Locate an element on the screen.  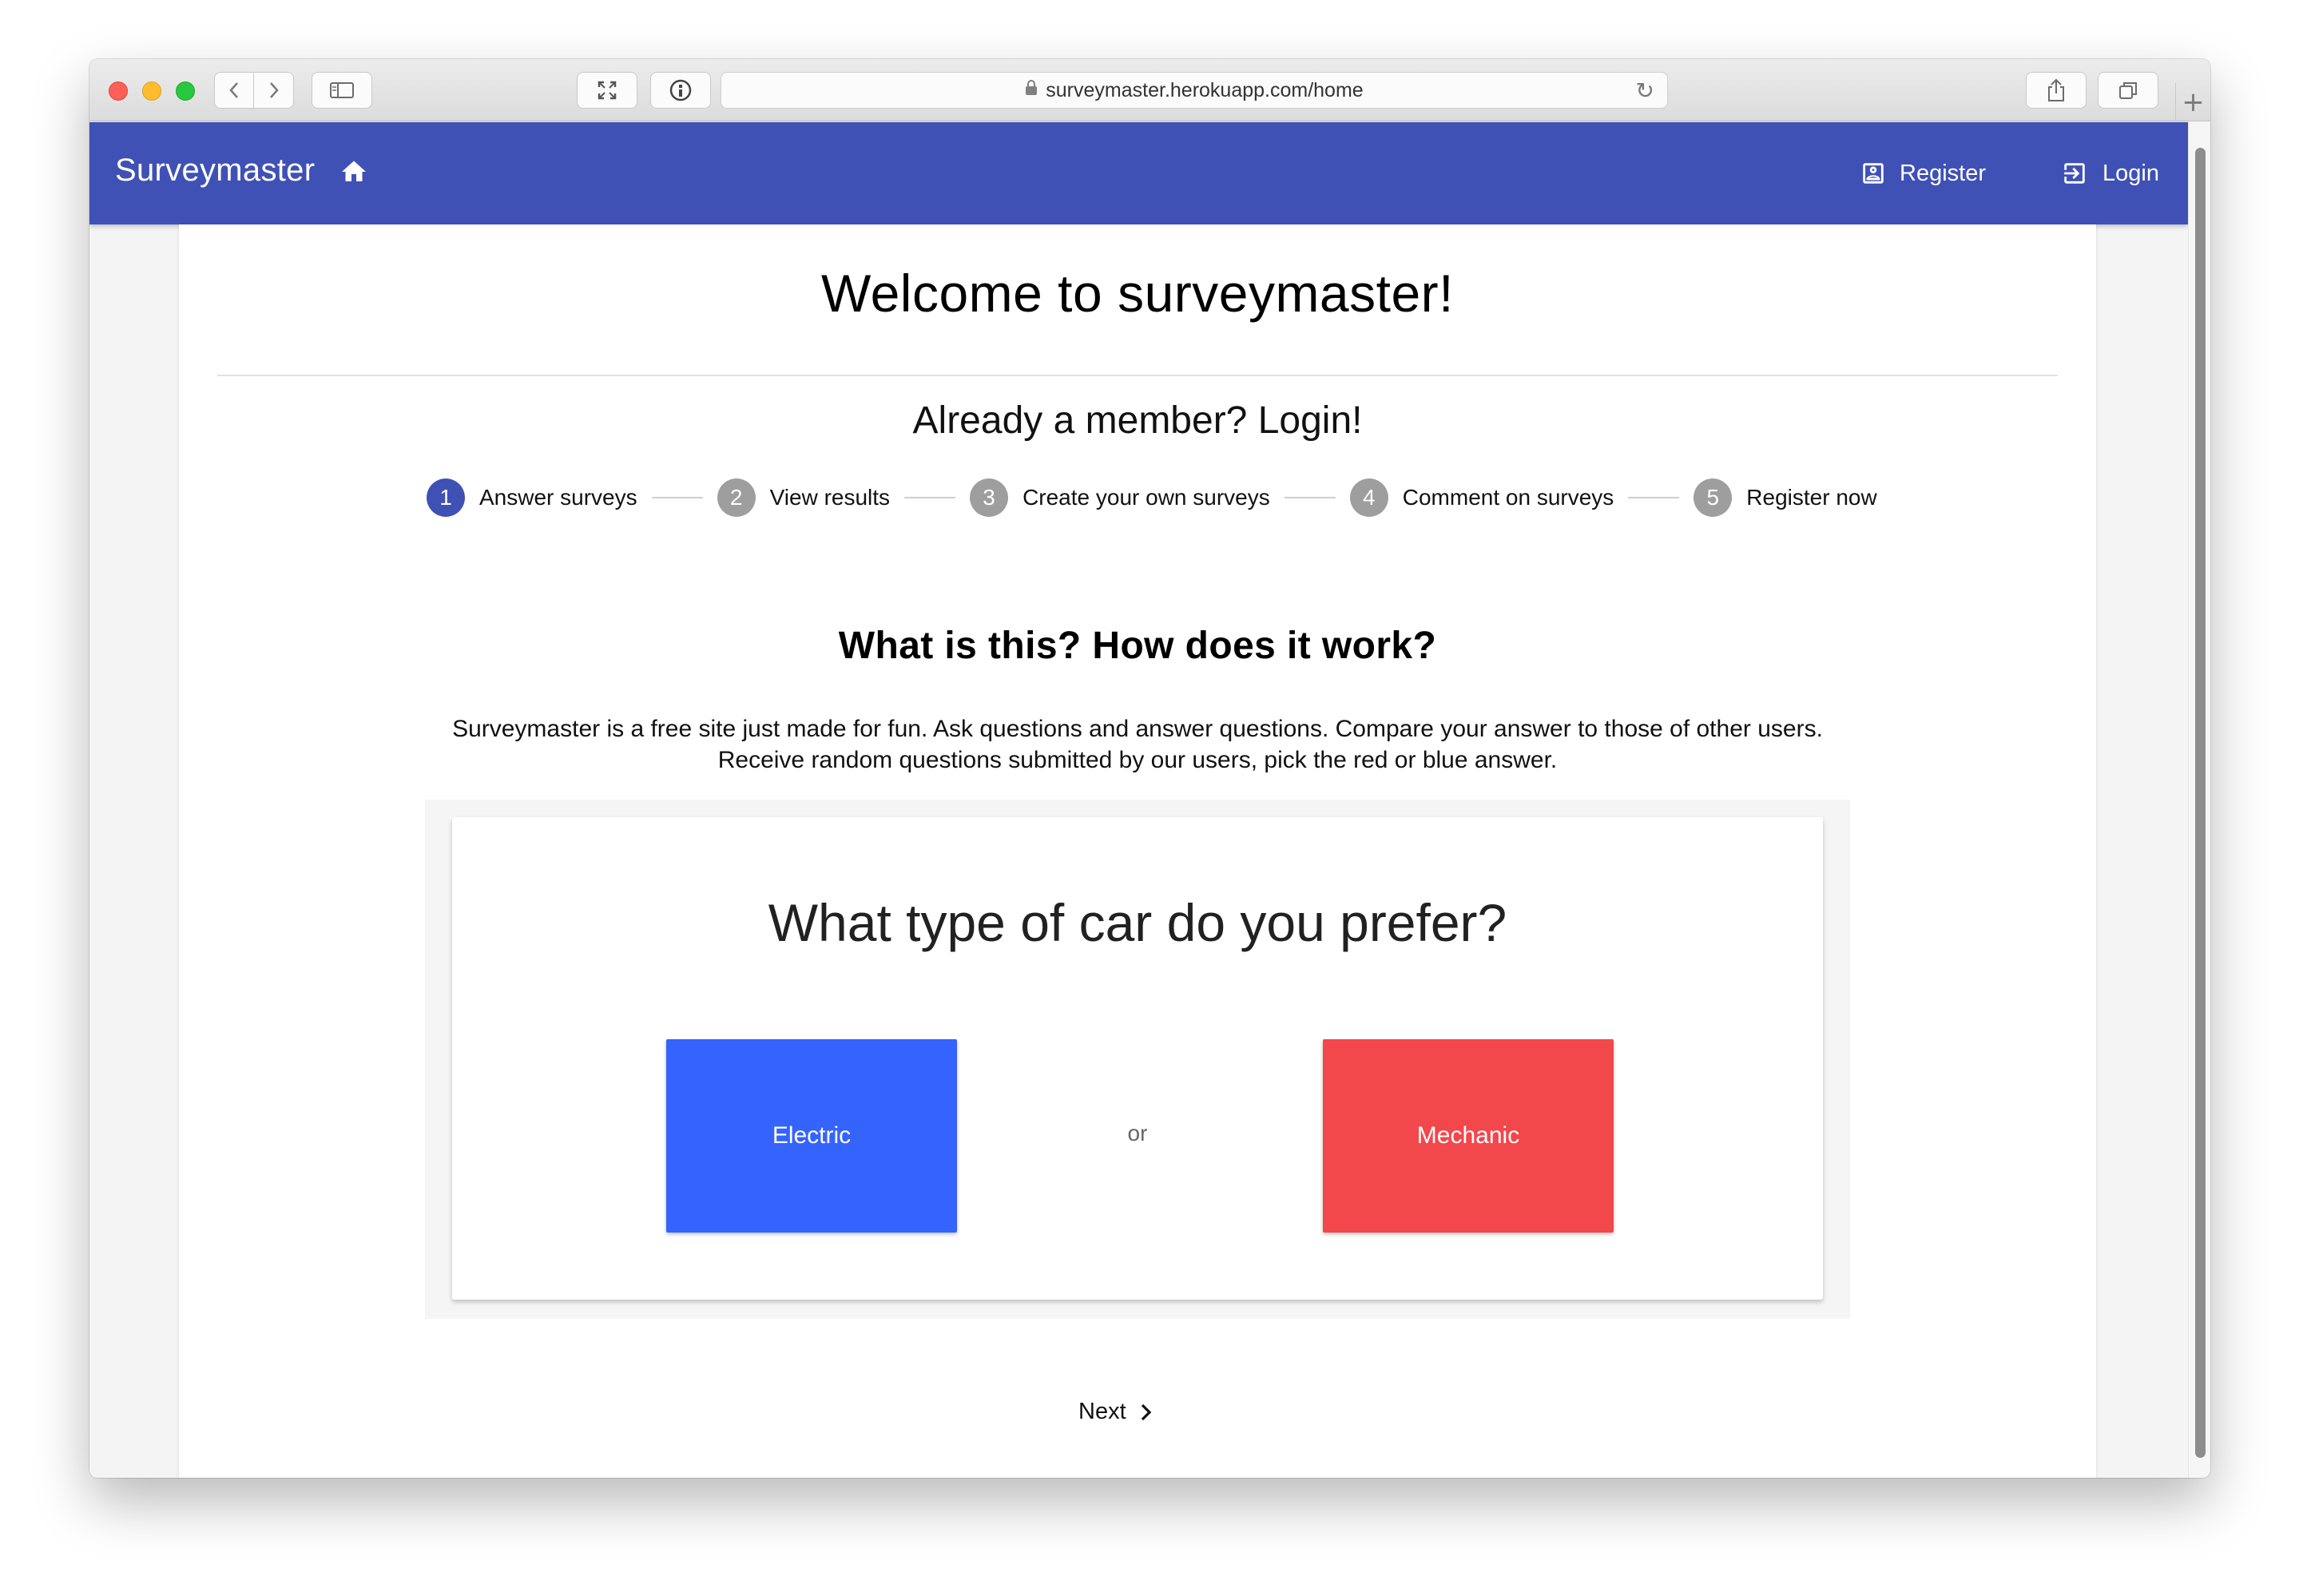
login-button: Login is located at coordinates (2109, 173).